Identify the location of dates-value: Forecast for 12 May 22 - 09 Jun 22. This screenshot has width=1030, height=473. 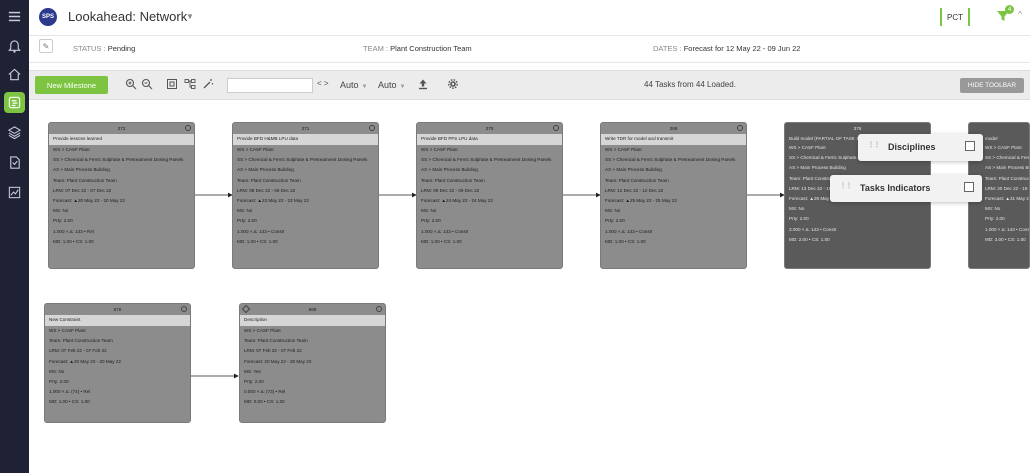
(742, 48).